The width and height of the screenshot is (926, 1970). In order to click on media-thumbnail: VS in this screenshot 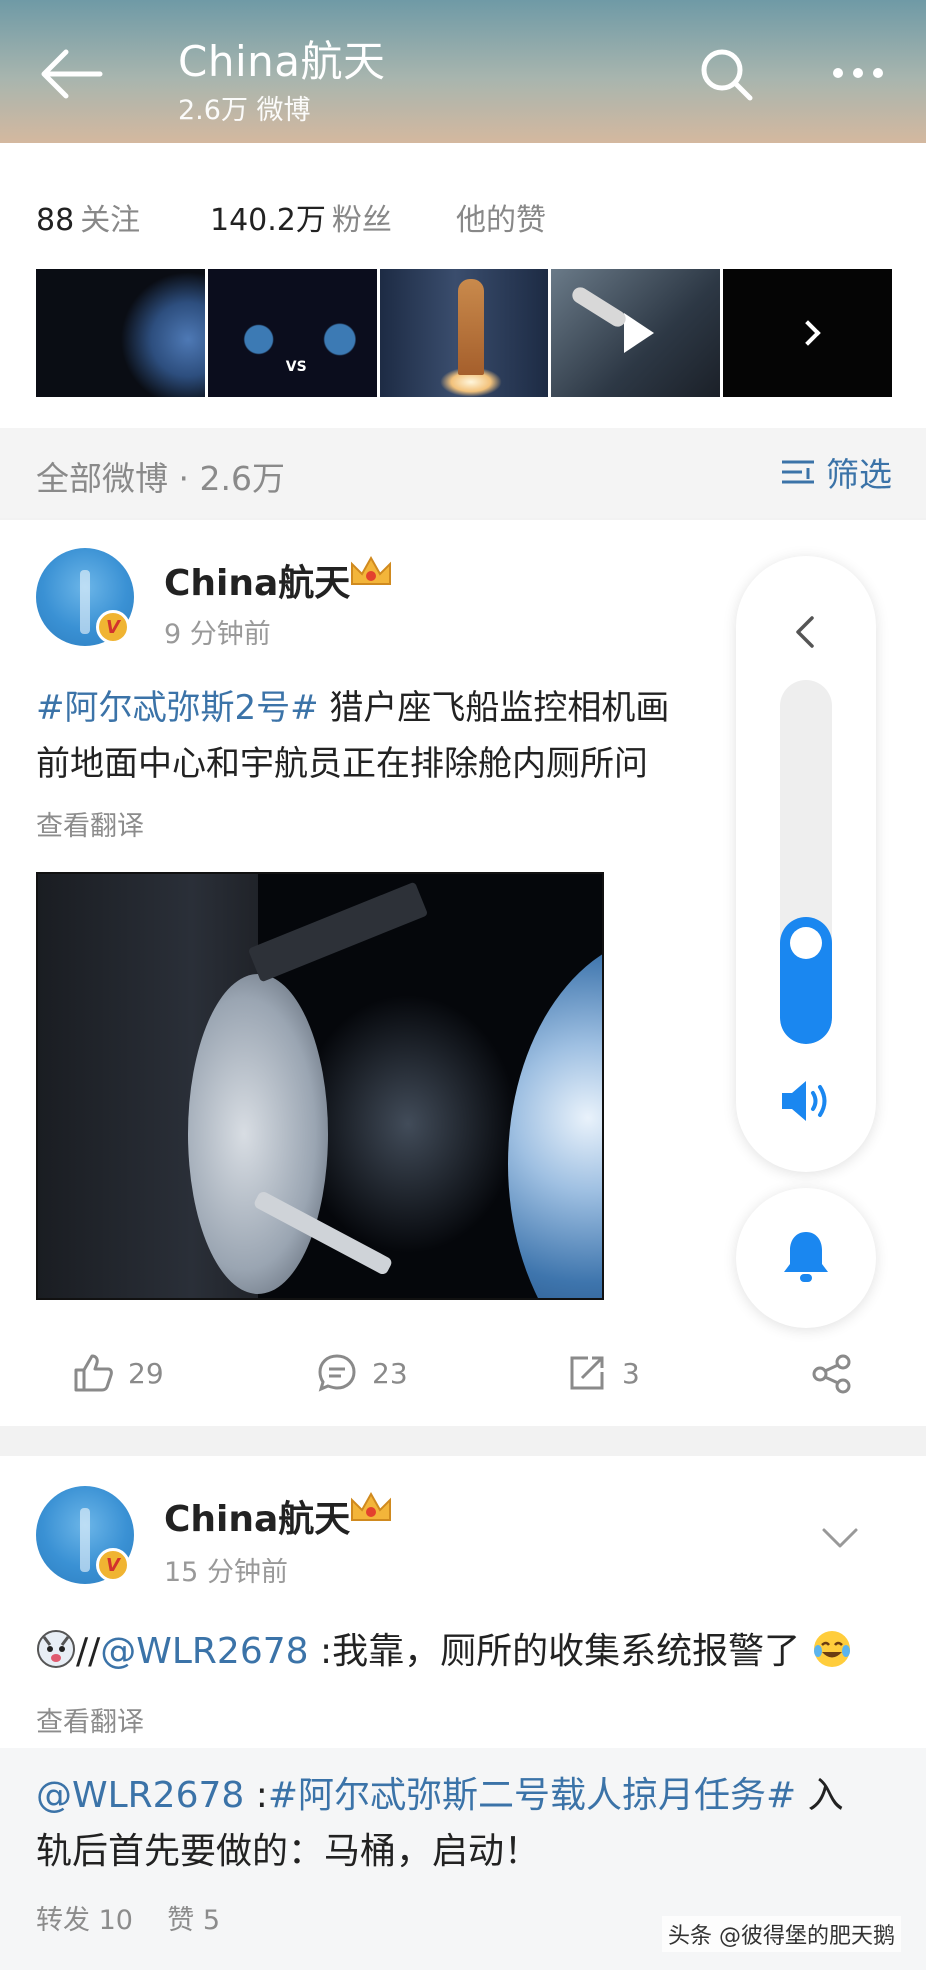, I will do `click(292, 333)`.